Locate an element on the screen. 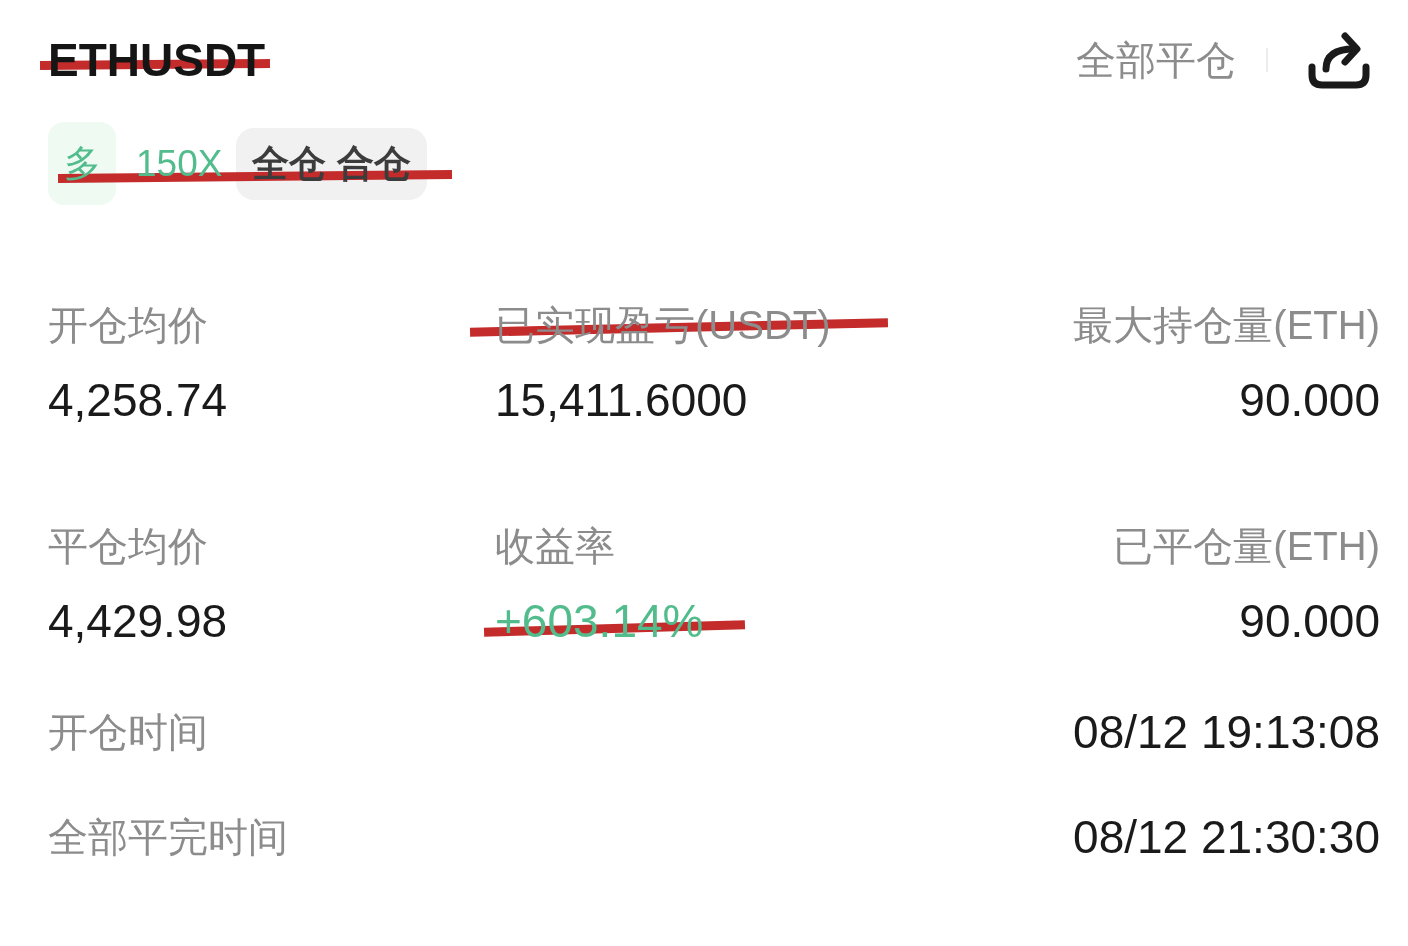  stat-label: 已平仓量(ETH) is located at coordinates (1246, 546).